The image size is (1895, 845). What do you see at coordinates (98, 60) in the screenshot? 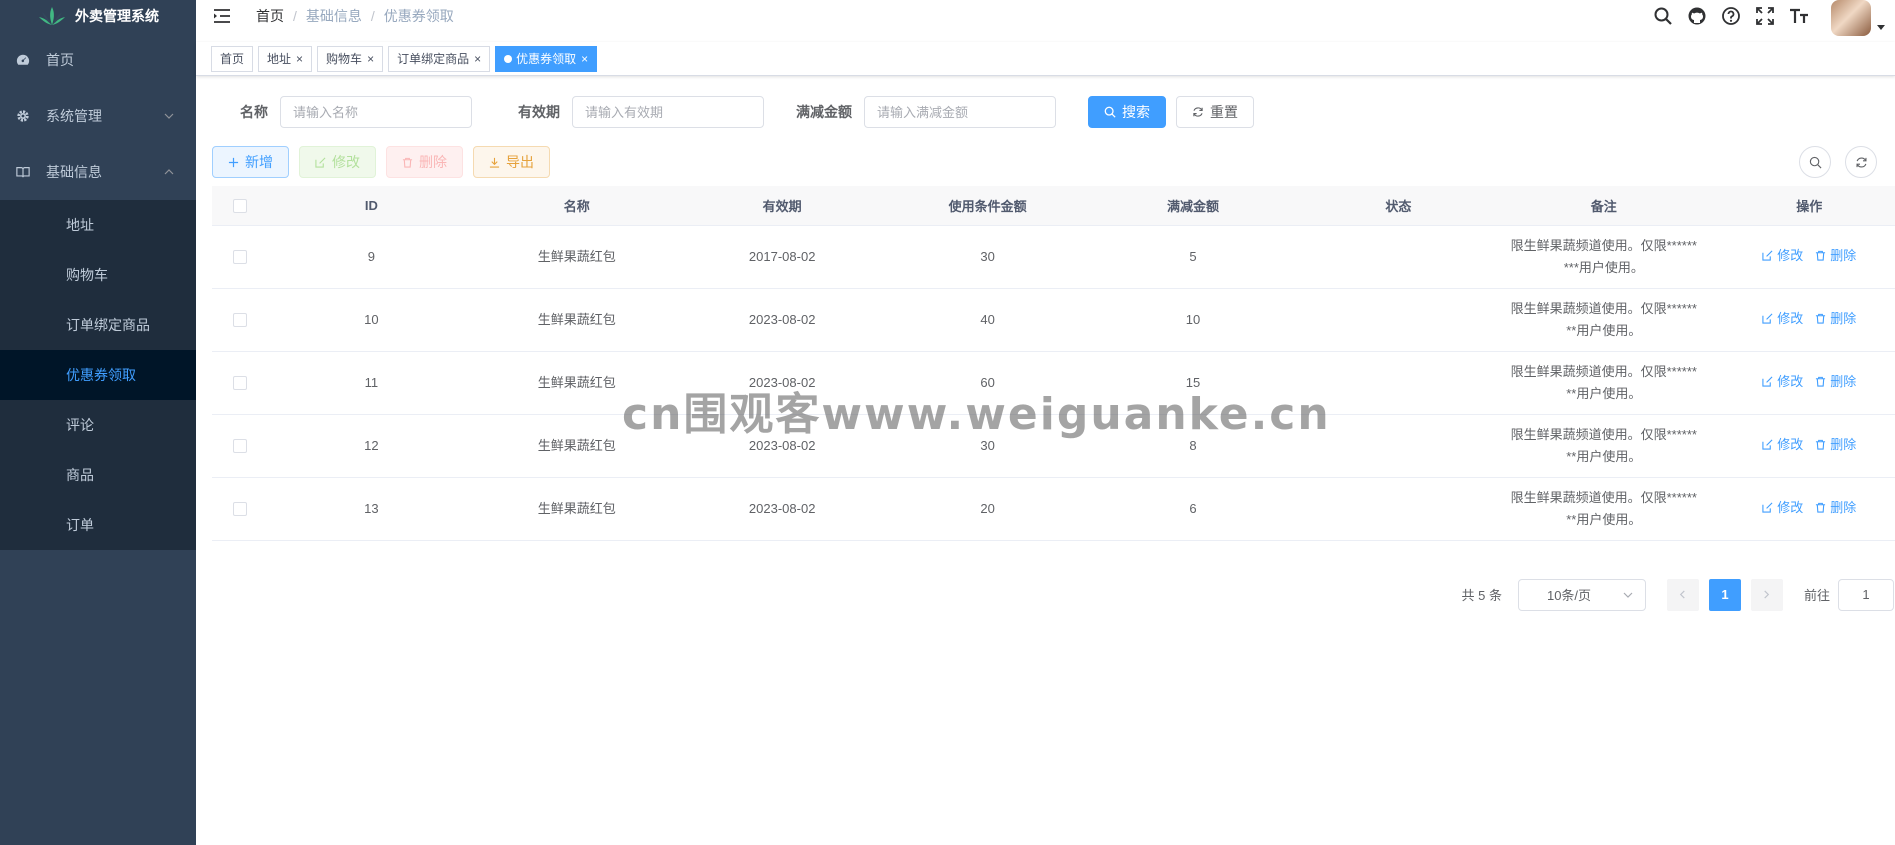
I see `sidebar-item-home: 首页` at bounding box center [98, 60].